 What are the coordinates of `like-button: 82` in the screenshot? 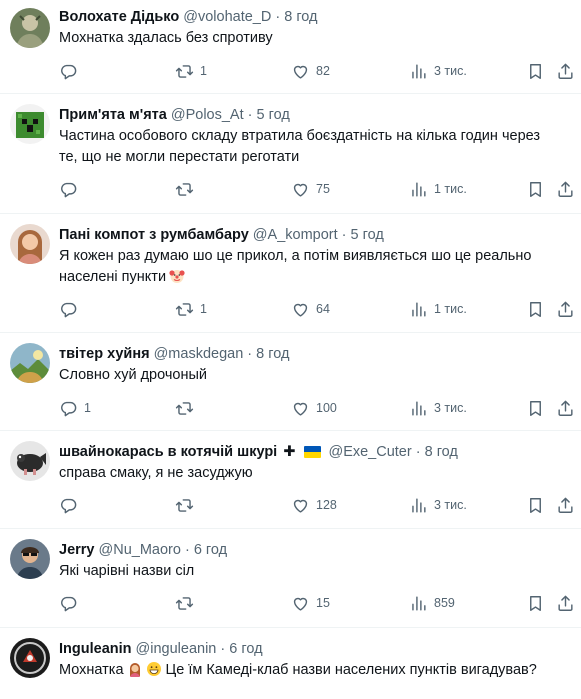 It's located at (310, 71).